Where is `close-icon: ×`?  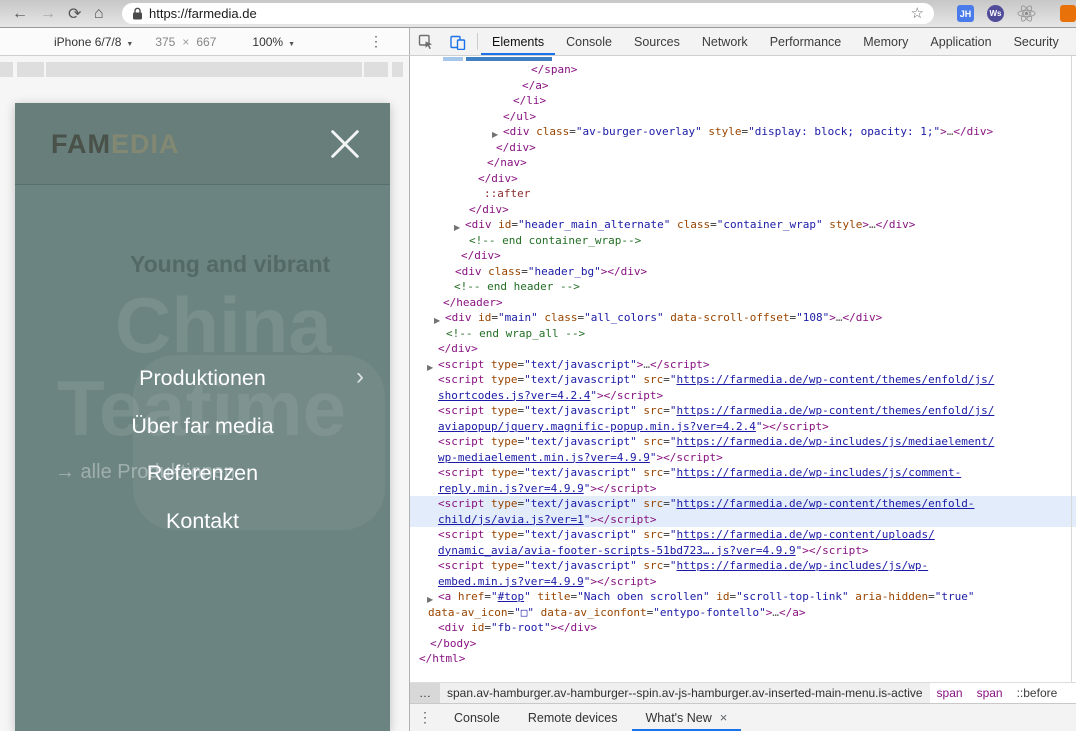 close-icon: × is located at coordinates (724, 717).